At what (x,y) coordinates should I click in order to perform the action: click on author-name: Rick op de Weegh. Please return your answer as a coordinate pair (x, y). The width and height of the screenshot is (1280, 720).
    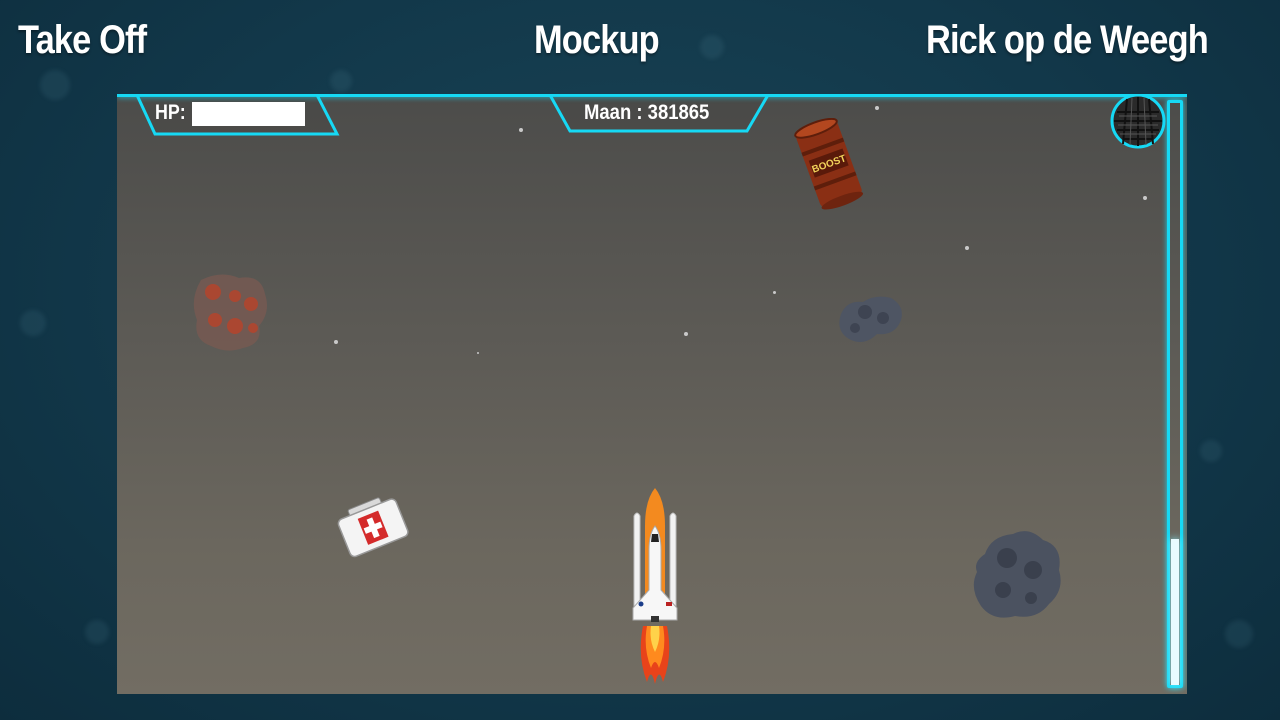
    Looking at the image, I should click on (1067, 40).